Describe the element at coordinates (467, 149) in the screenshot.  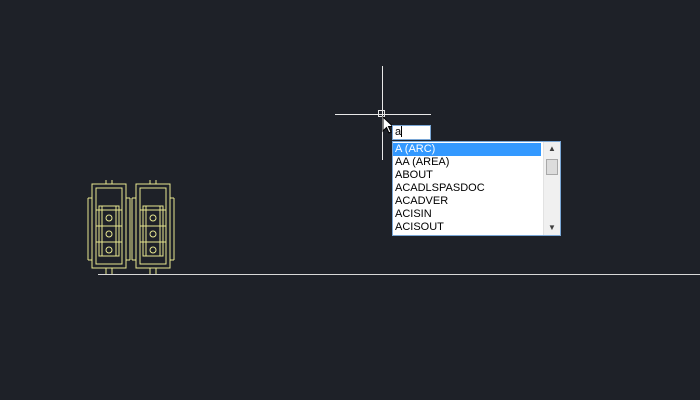
I see `autocomplete-item-arc: A (ARC)` at that location.